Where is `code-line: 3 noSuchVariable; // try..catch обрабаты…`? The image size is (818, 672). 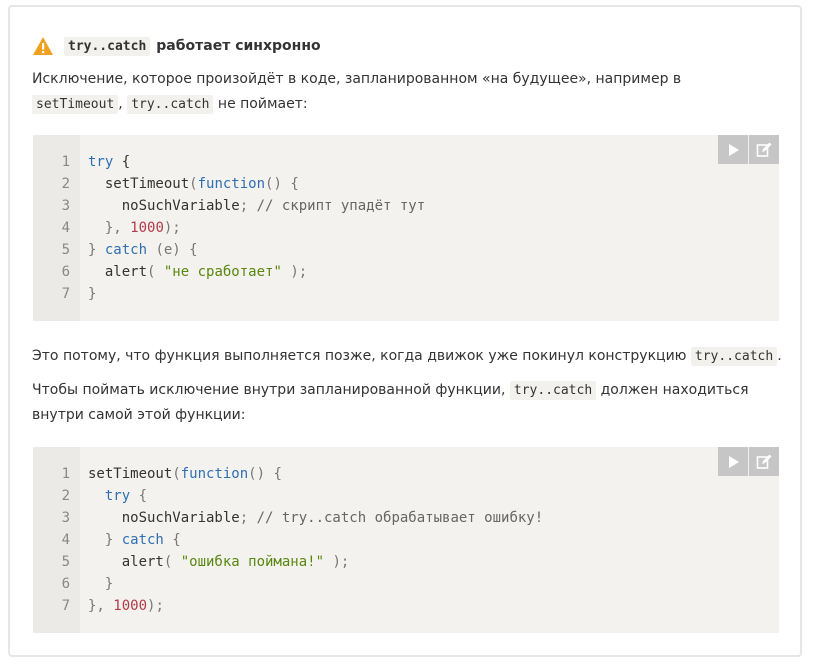 code-line: 3 noSuchVariable; // try..catch обрабаты… is located at coordinates (288, 518).